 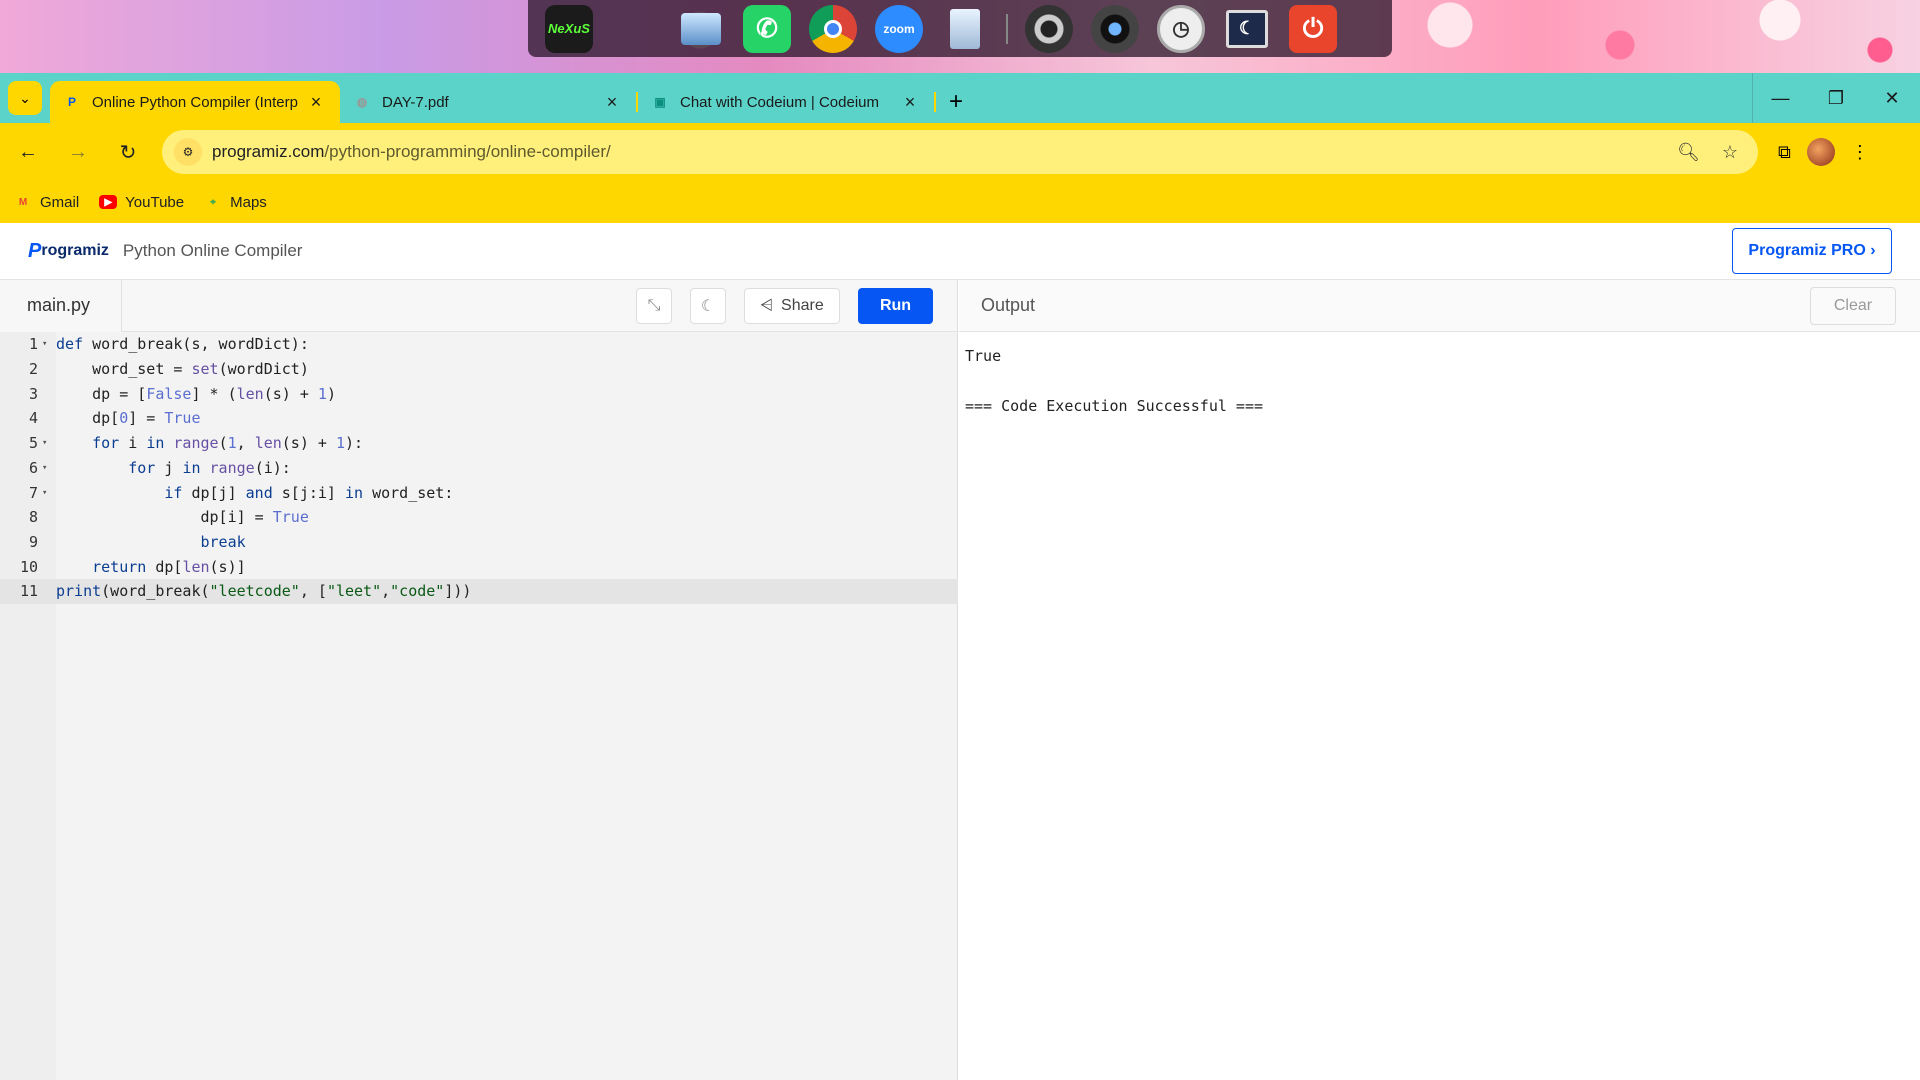 I want to click on logo-text: rogramiz, so click(x=75, y=250).